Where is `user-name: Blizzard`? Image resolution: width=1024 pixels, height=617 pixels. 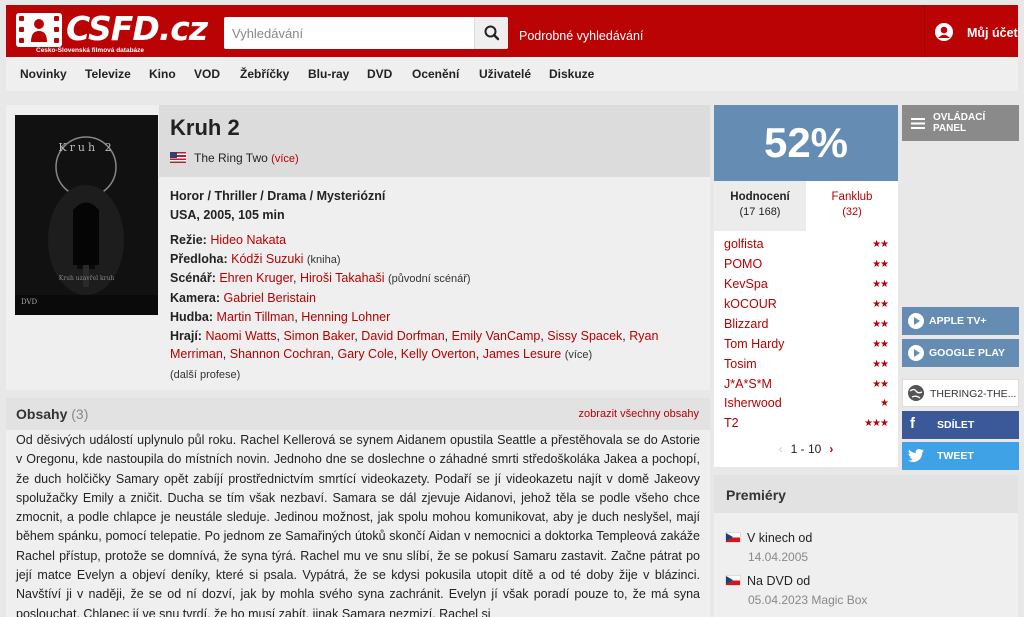 user-name: Blizzard is located at coordinates (746, 324).